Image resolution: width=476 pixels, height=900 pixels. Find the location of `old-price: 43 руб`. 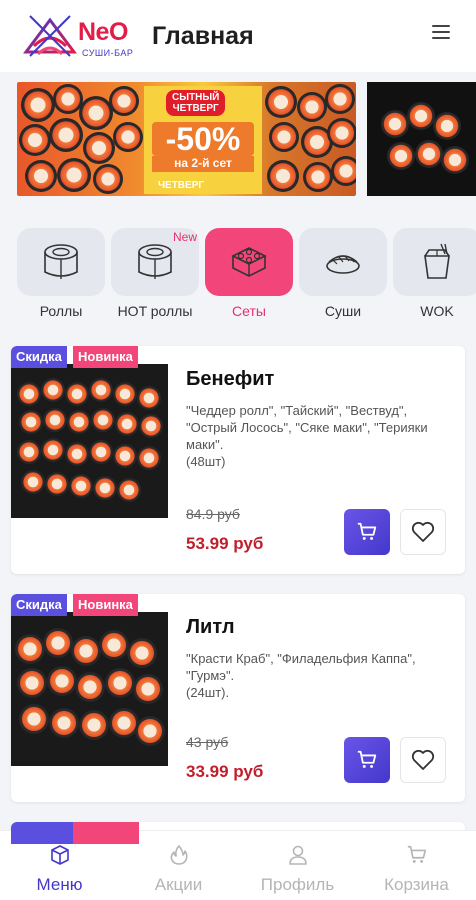

old-price: 43 руб is located at coordinates (207, 742).